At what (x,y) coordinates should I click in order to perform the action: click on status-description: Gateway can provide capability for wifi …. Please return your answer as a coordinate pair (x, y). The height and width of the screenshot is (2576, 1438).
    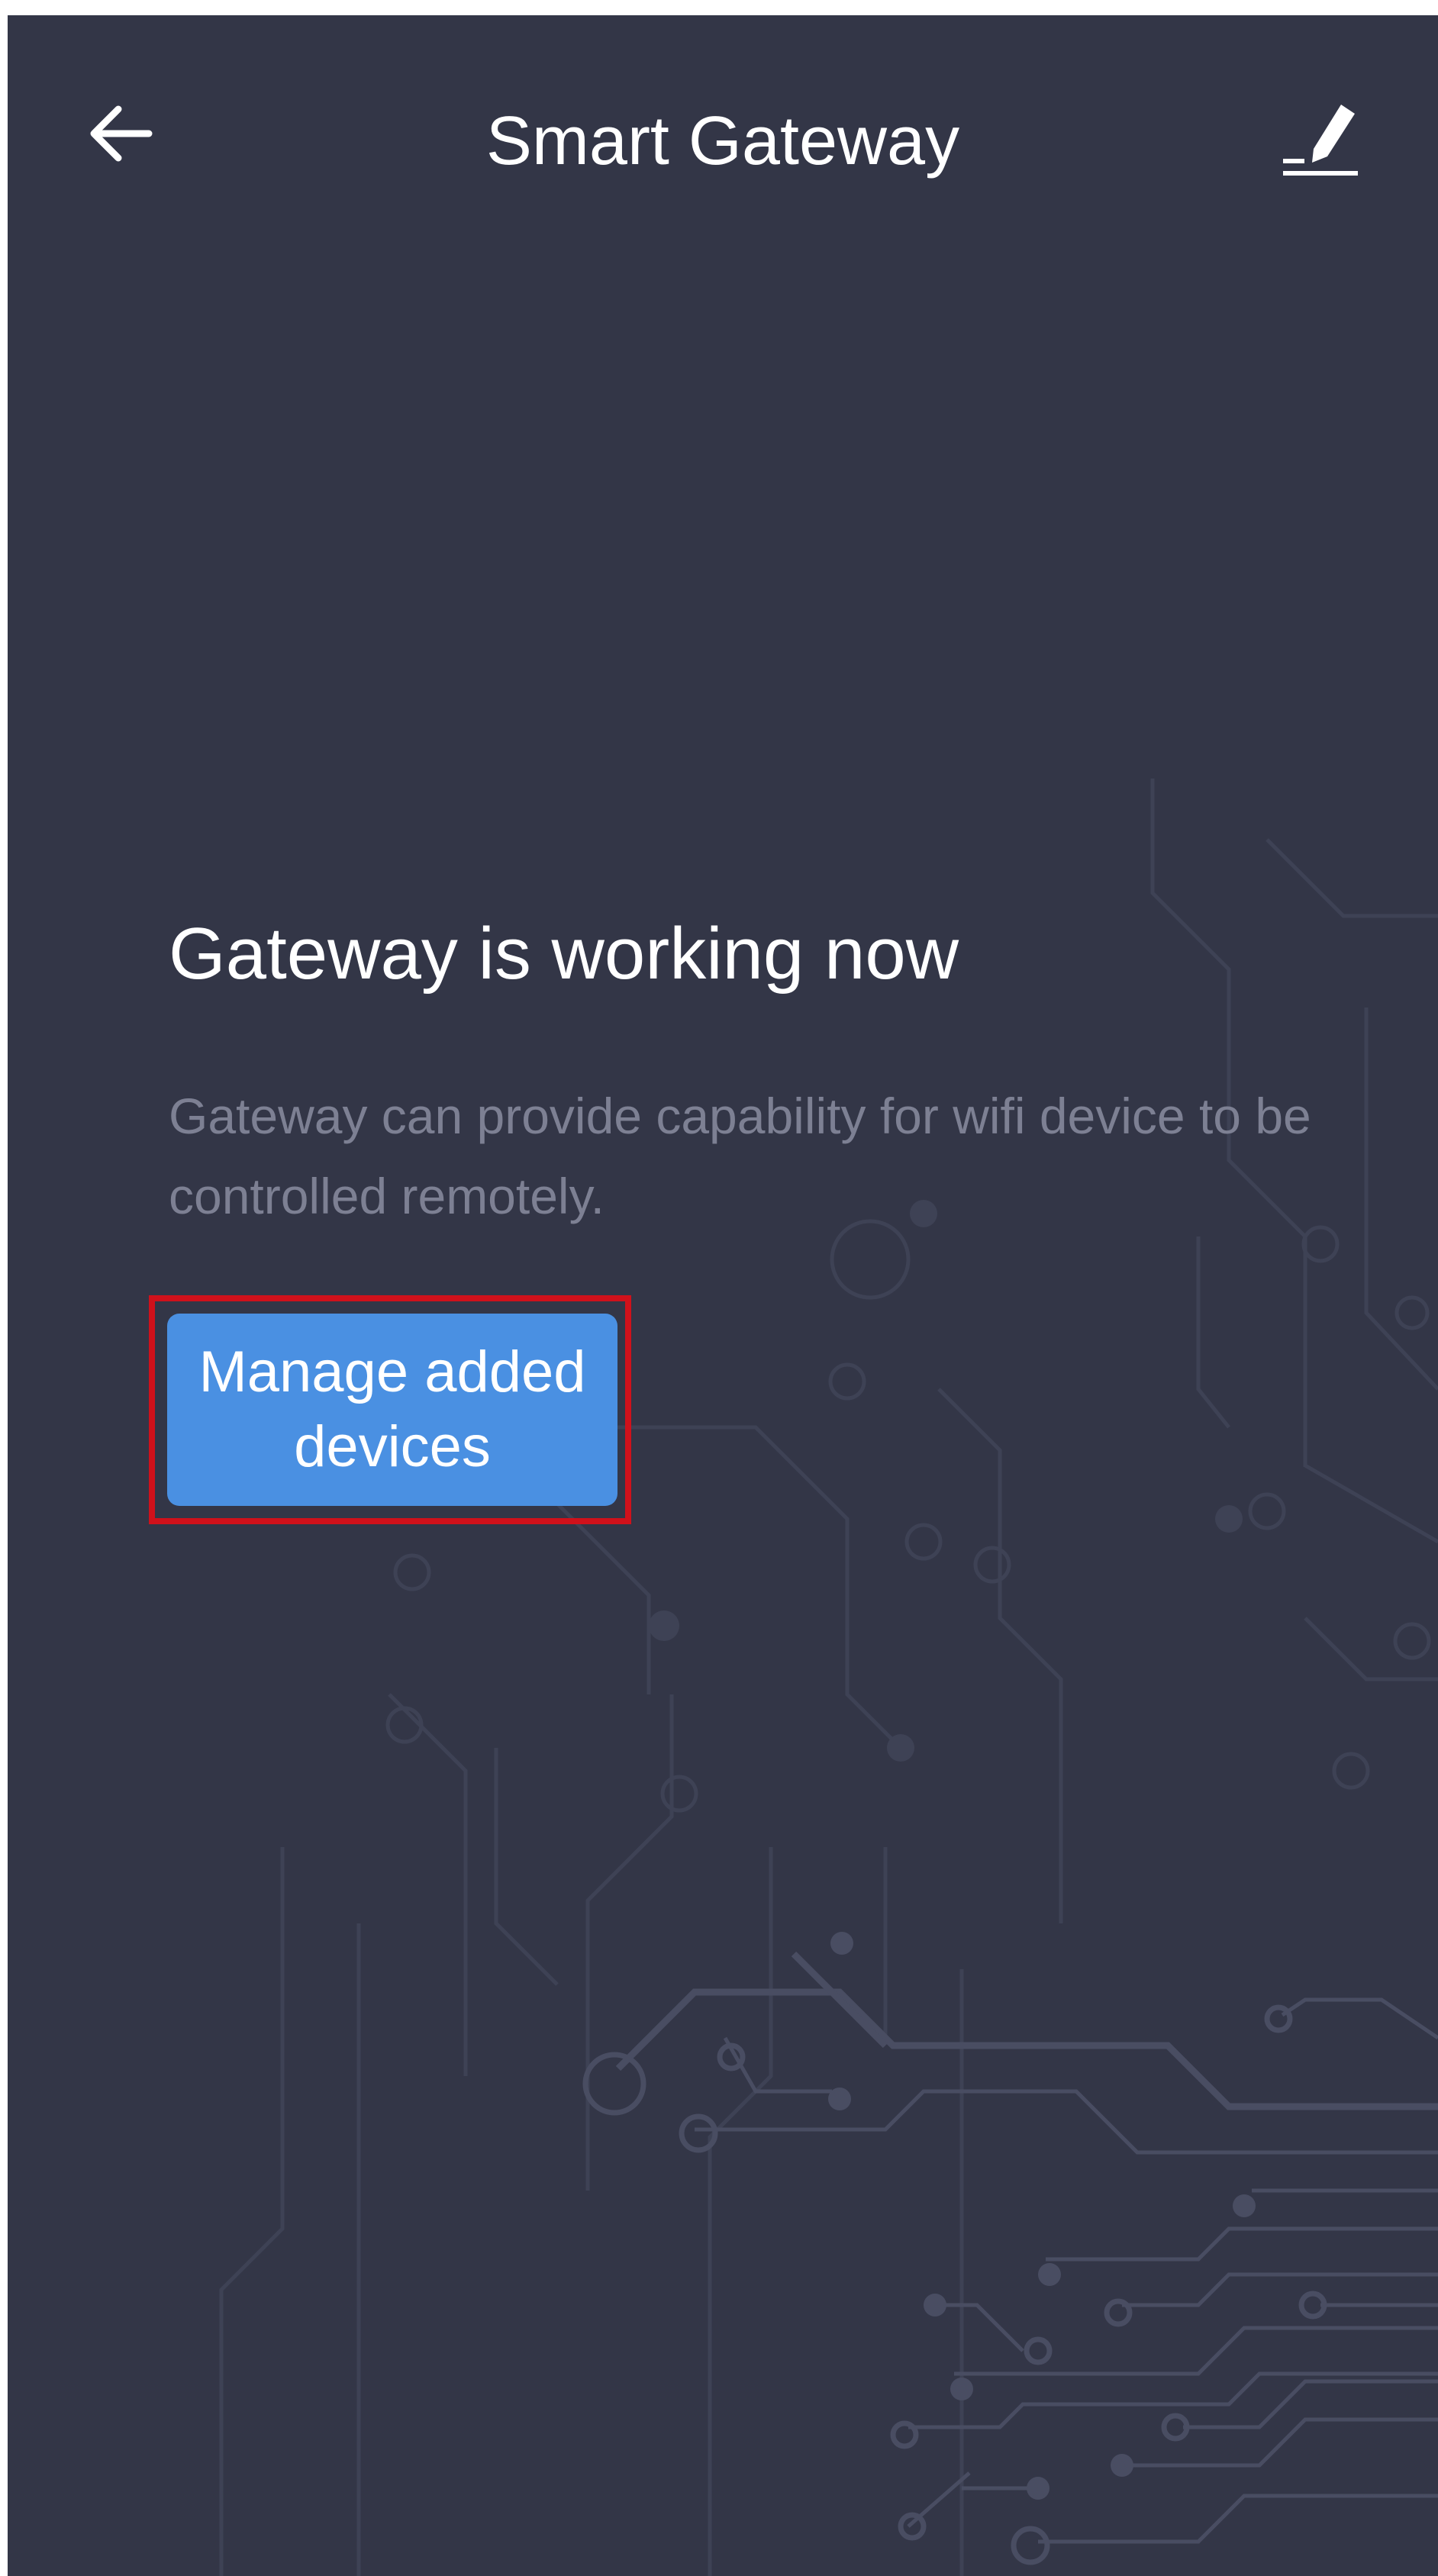
    Looking at the image, I should click on (740, 1156).